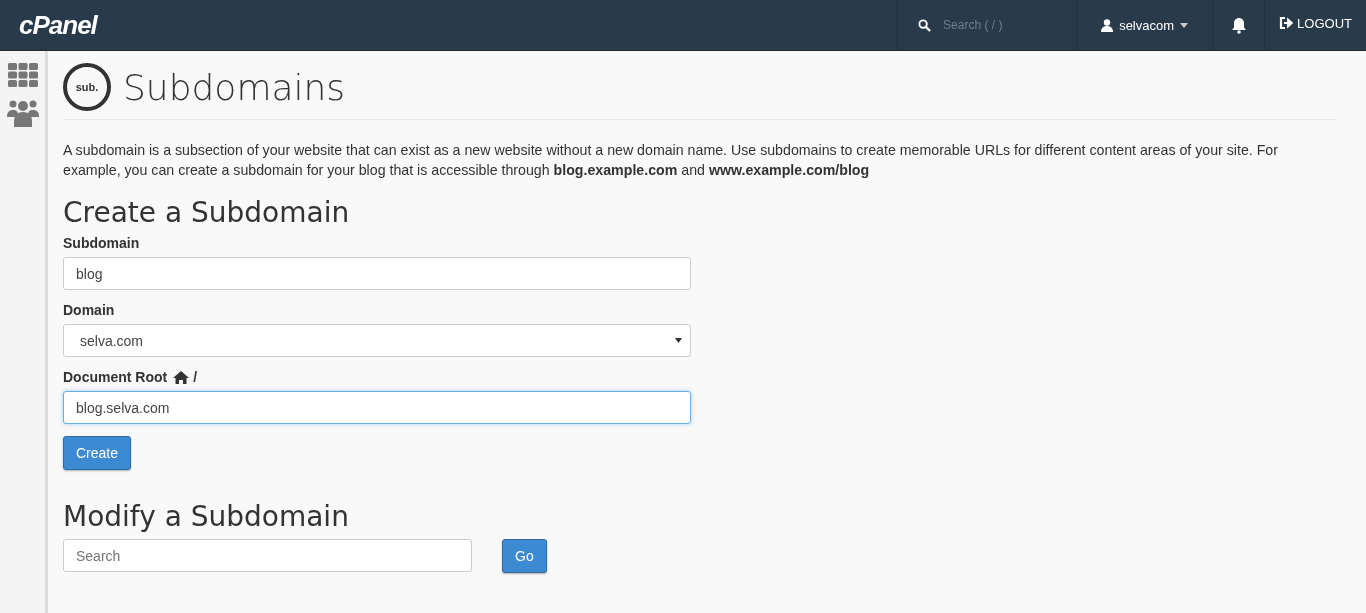 This screenshot has width=1366, height=613. Describe the element at coordinates (58, 25) in the screenshot. I see `cpanel-logo: cPanel` at that location.